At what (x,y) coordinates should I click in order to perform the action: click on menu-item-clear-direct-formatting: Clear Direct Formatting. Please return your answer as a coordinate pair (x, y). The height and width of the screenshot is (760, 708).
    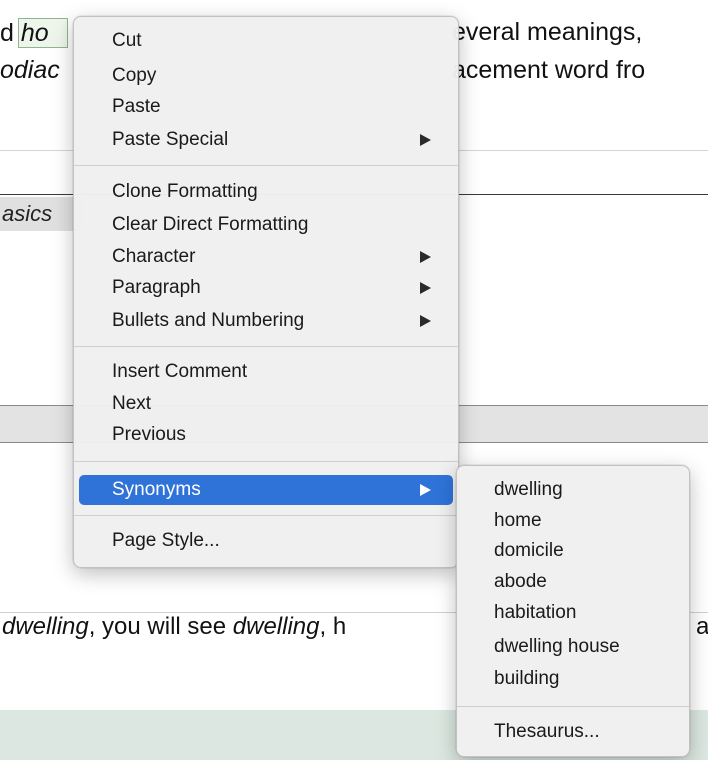
    Looking at the image, I should click on (210, 225).